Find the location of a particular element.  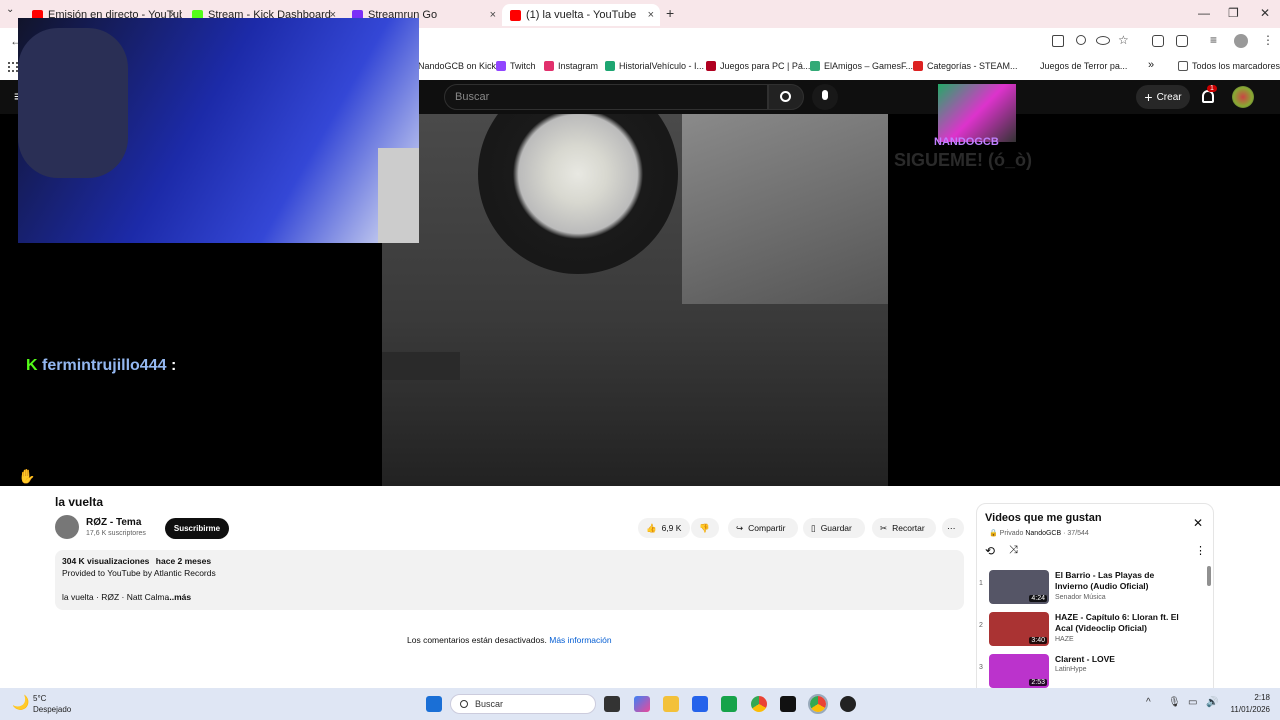

dislike-button: 👎 is located at coordinates (705, 528).